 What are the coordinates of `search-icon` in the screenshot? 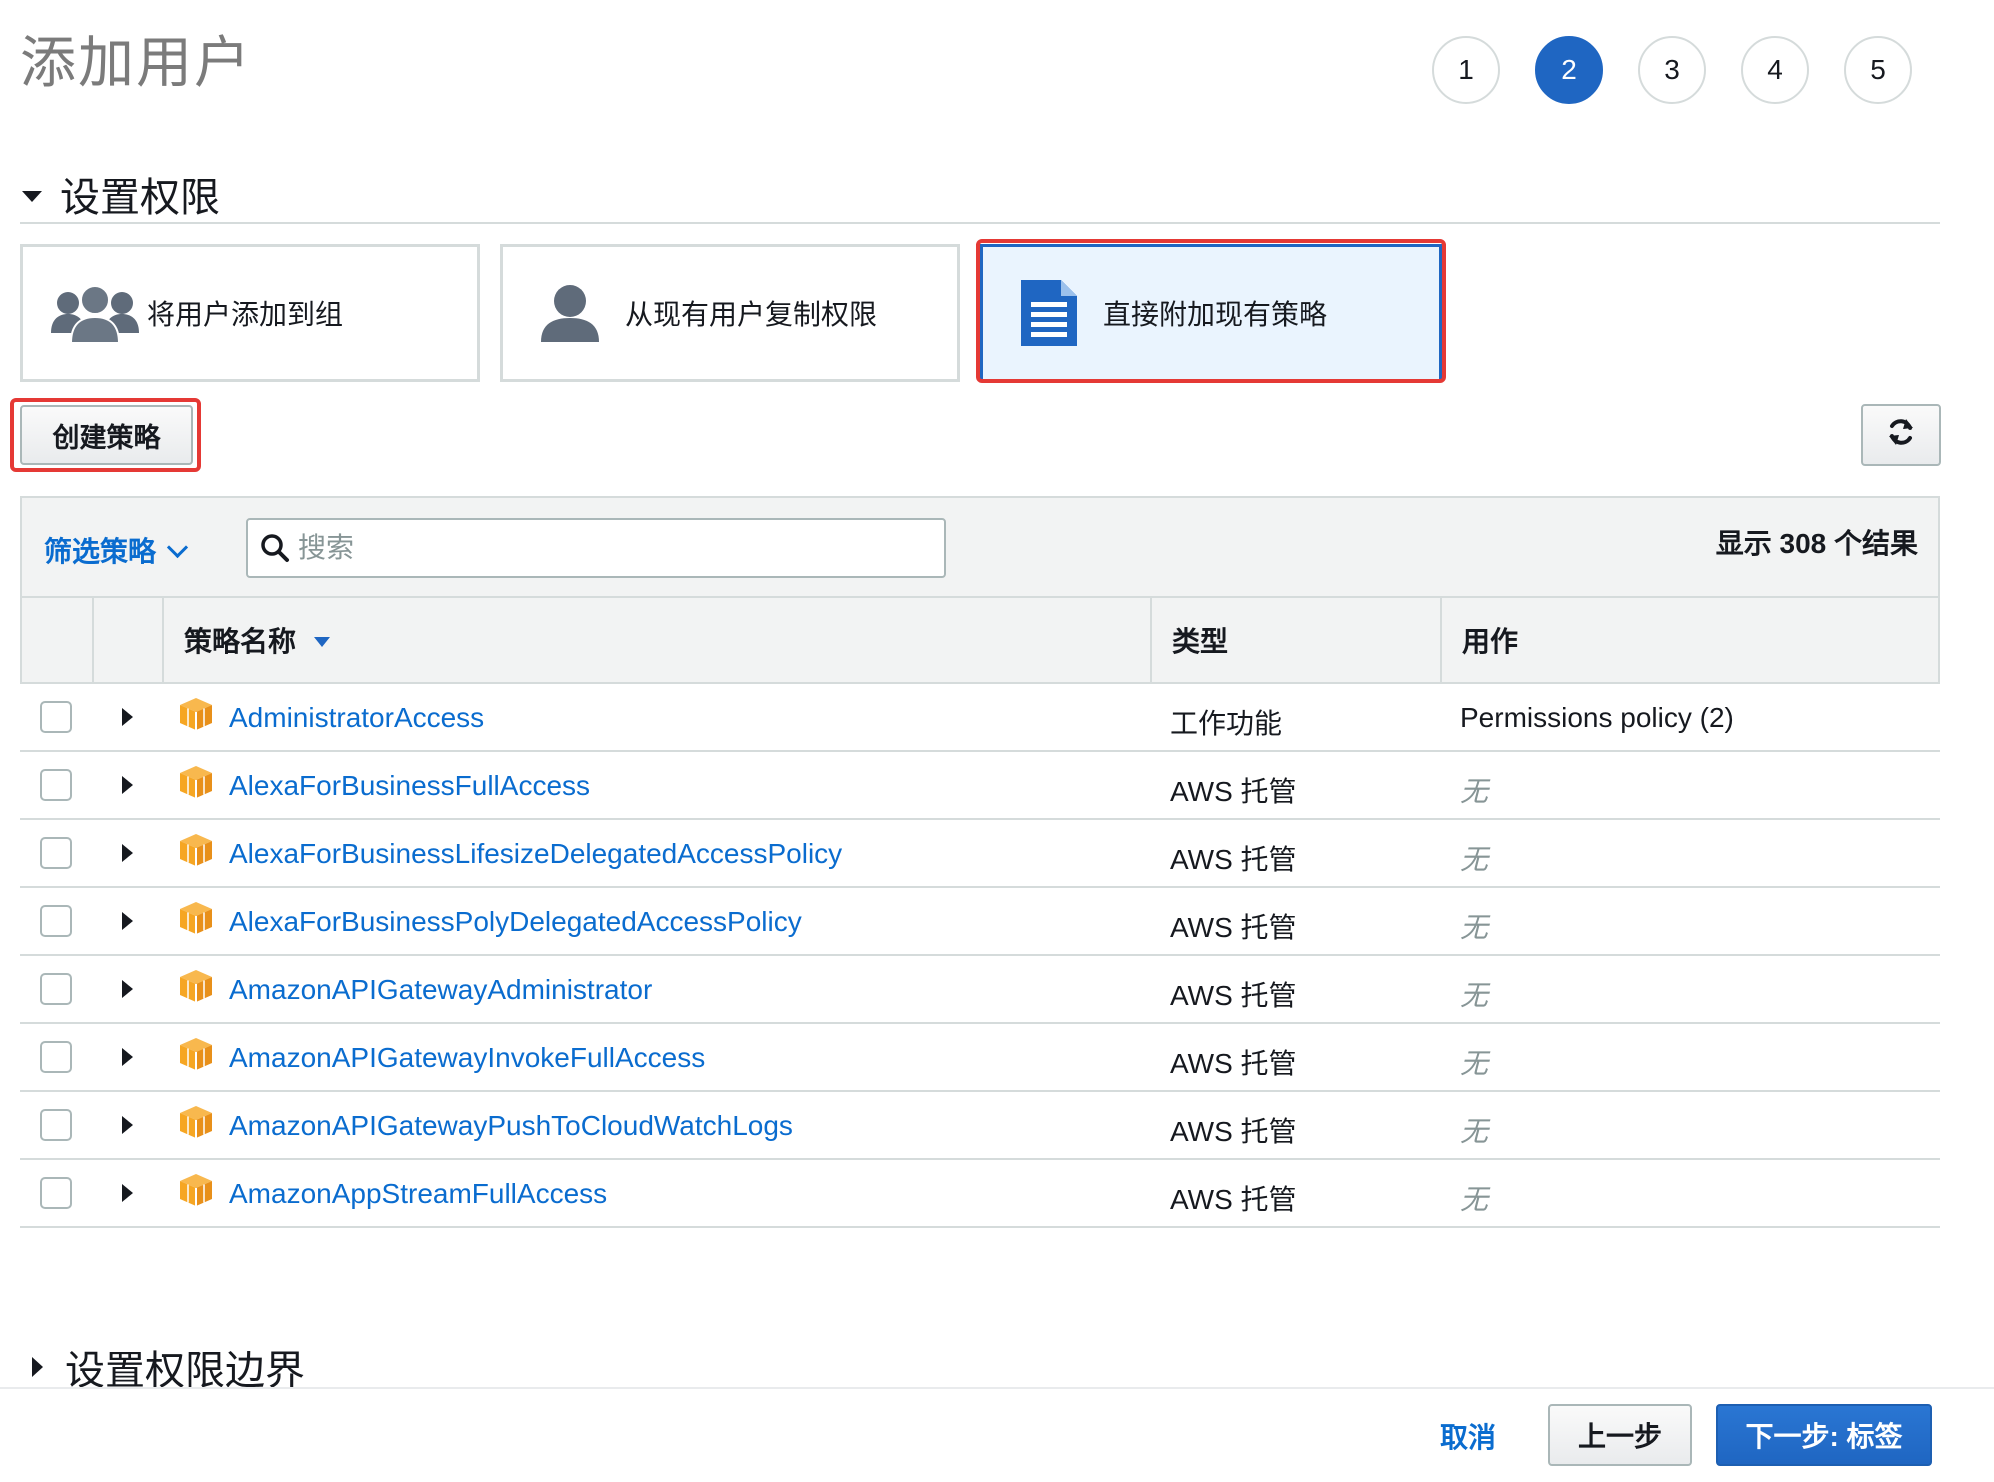 It's located at (275, 548).